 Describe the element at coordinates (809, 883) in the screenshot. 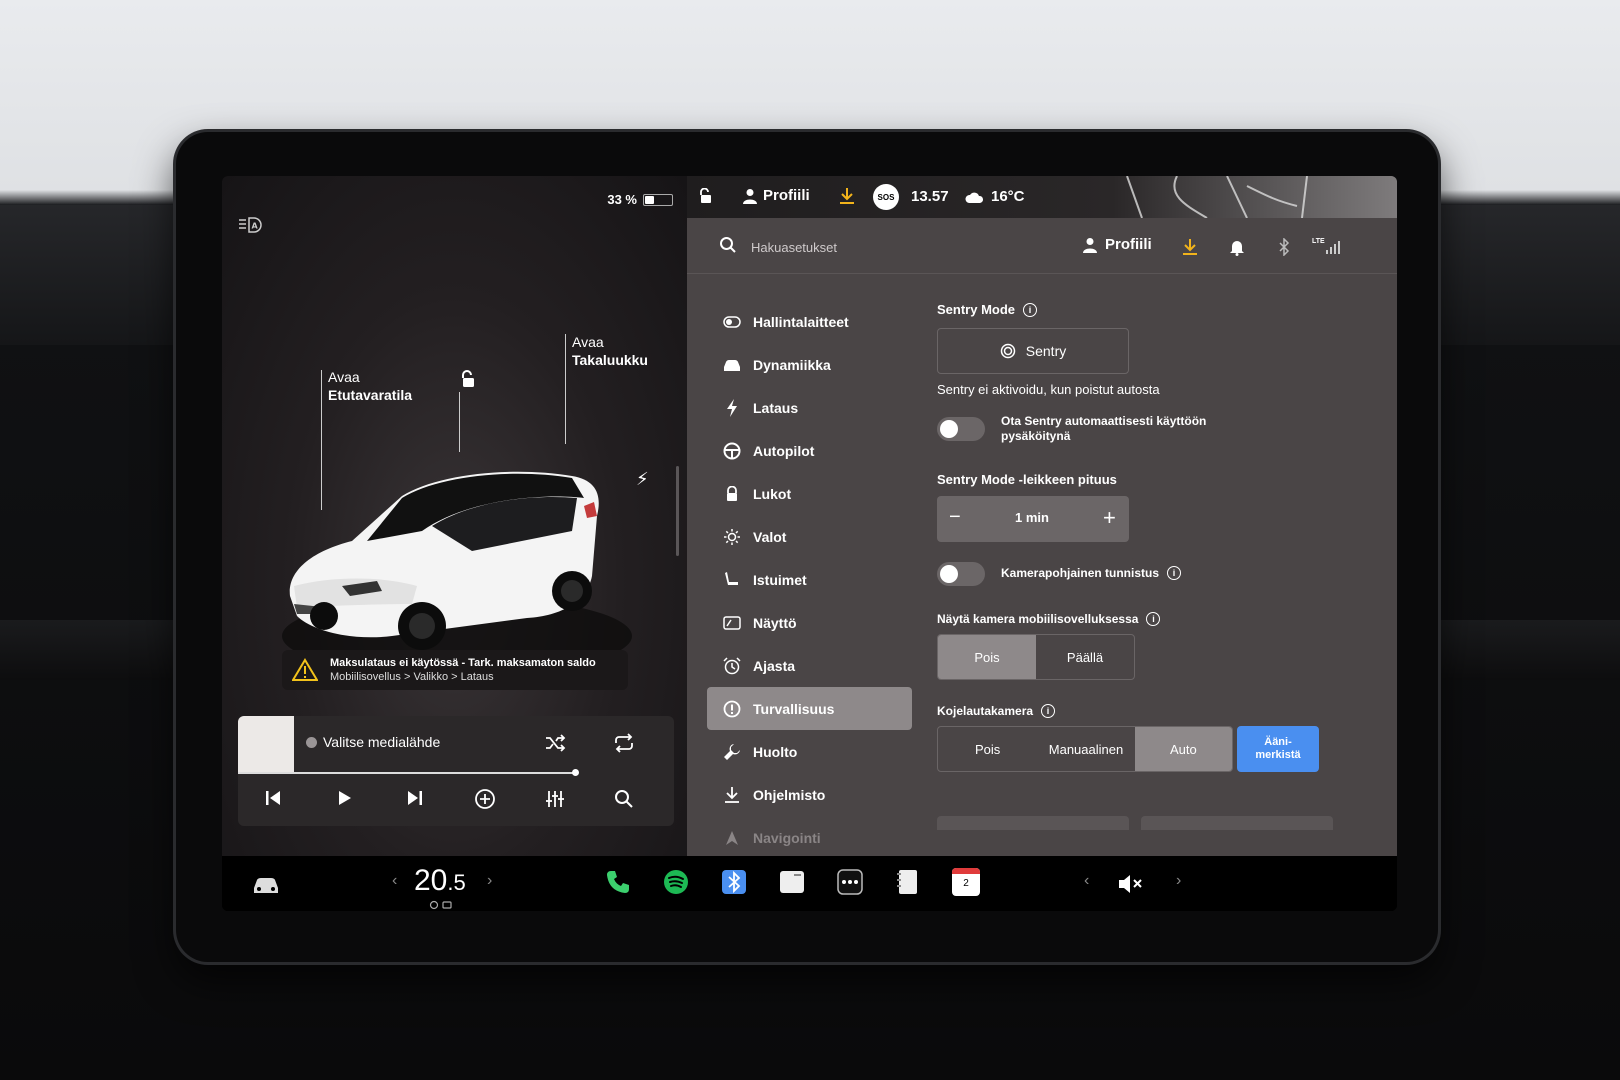

I see `bottom-dock: ‹ 20.5 › 2 ‹ ›` at that location.